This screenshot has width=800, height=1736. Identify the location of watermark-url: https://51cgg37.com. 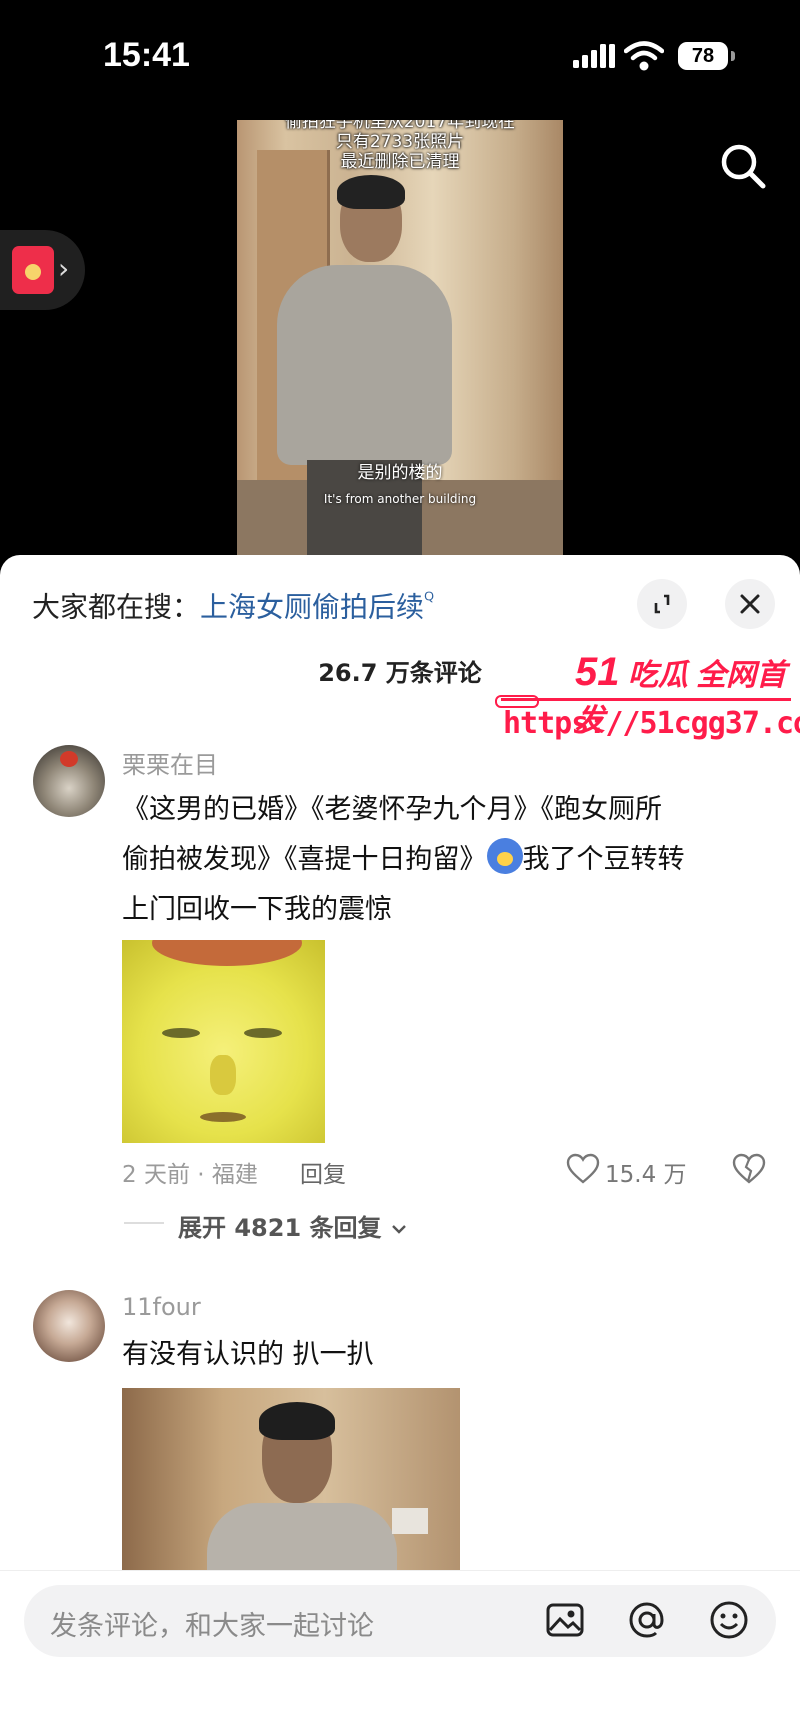
(651, 723).